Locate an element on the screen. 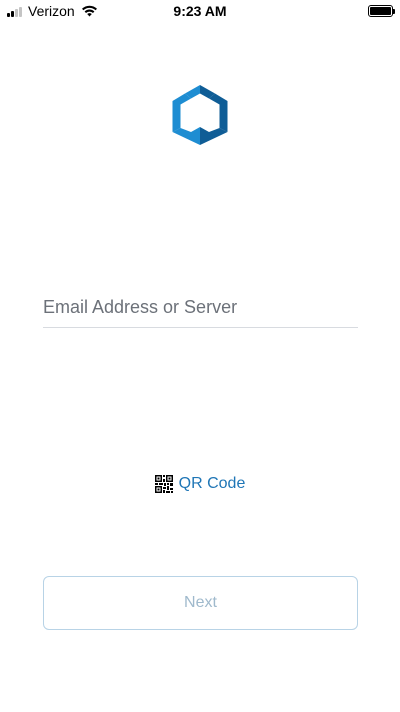 This screenshot has width=400, height=712. qr-code-link: QR Code is located at coordinates (200, 484).